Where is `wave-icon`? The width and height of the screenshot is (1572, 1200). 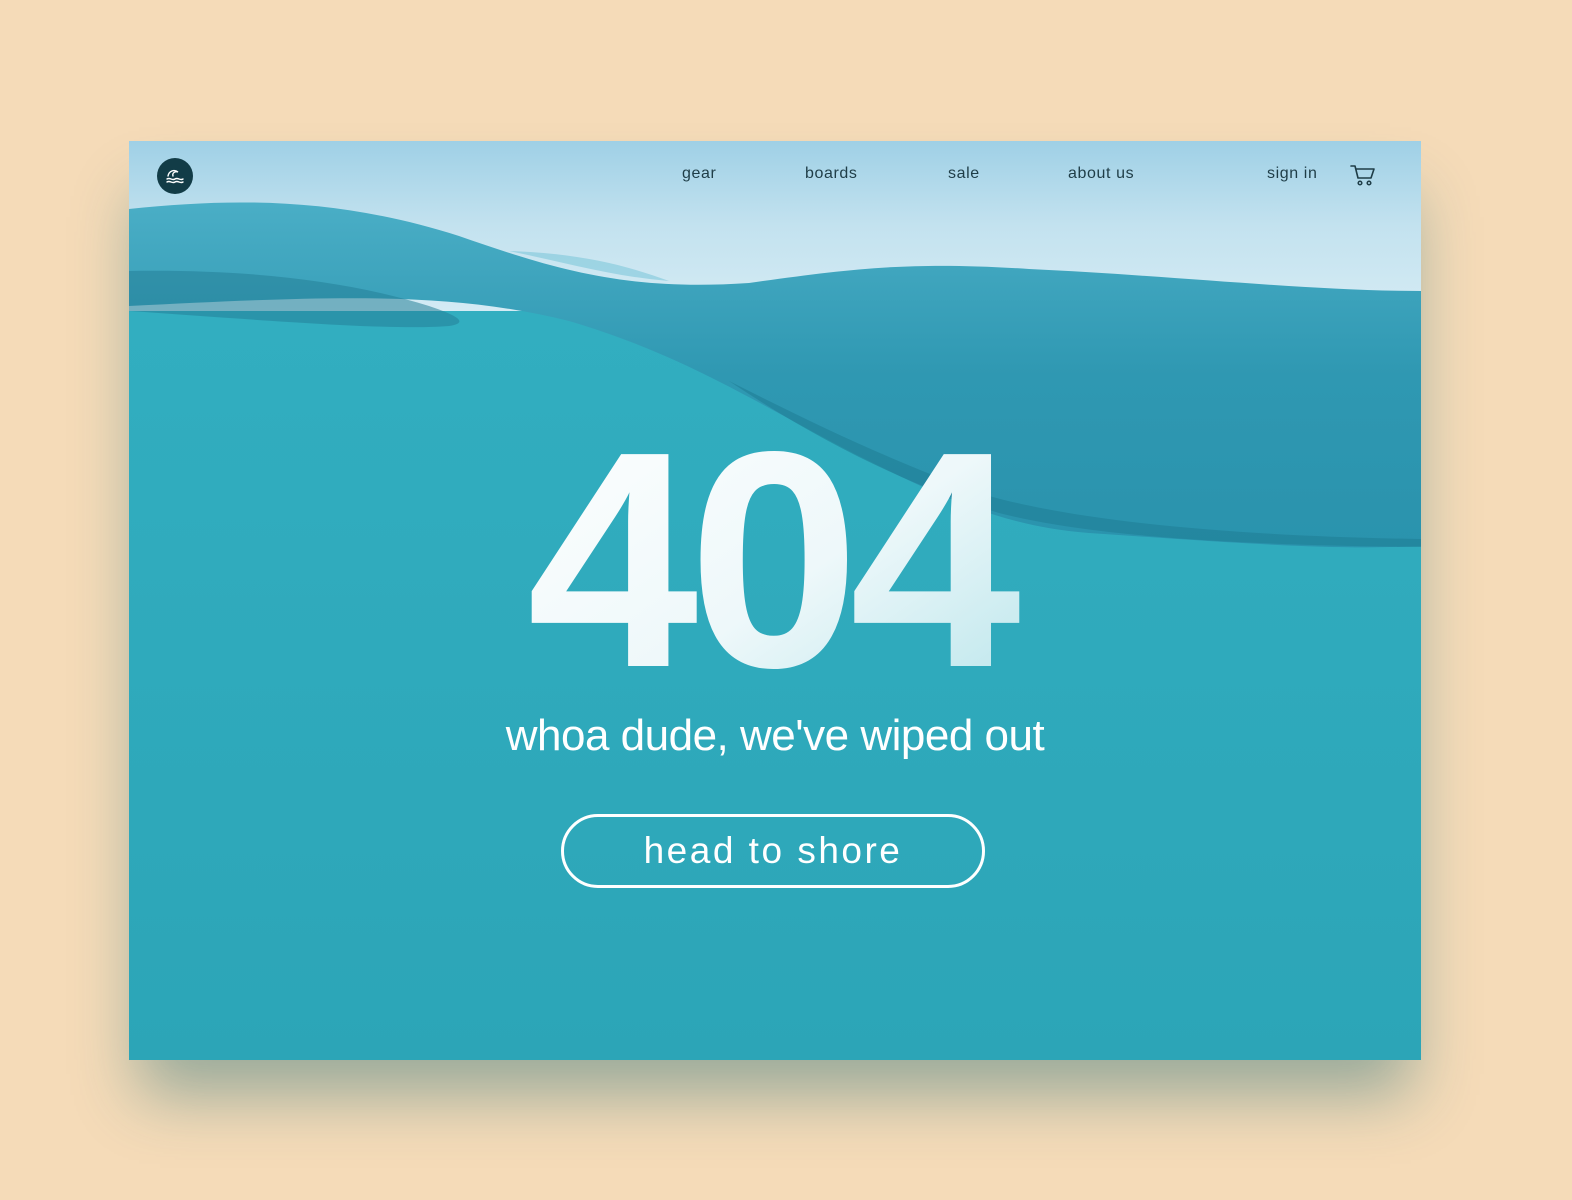 wave-icon is located at coordinates (175, 176).